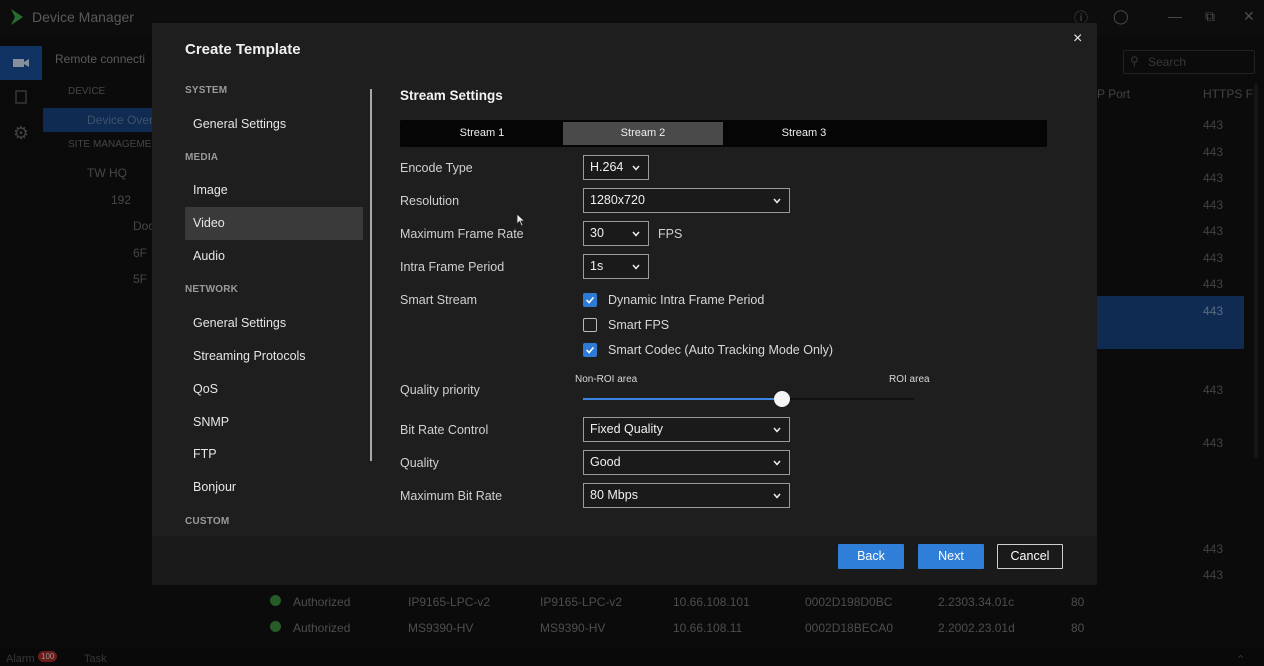  What do you see at coordinates (781, 399) in the screenshot?
I see `slider-thumb` at bounding box center [781, 399].